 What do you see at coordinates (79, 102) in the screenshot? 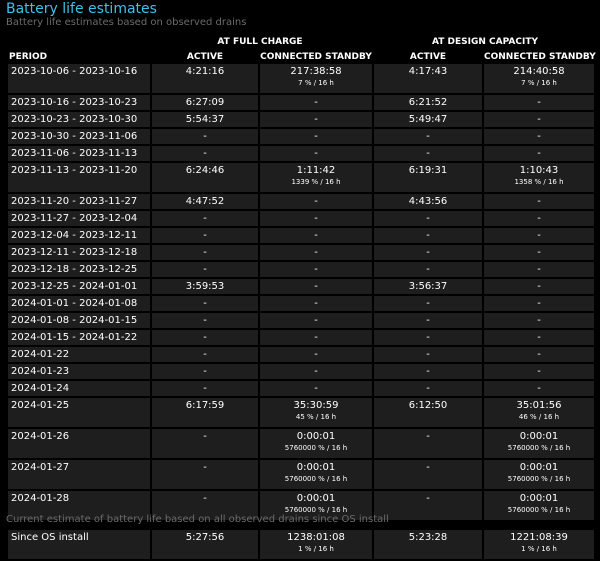
I see `period-cell: 2023-10-16 - 2023-10-23` at bounding box center [79, 102].